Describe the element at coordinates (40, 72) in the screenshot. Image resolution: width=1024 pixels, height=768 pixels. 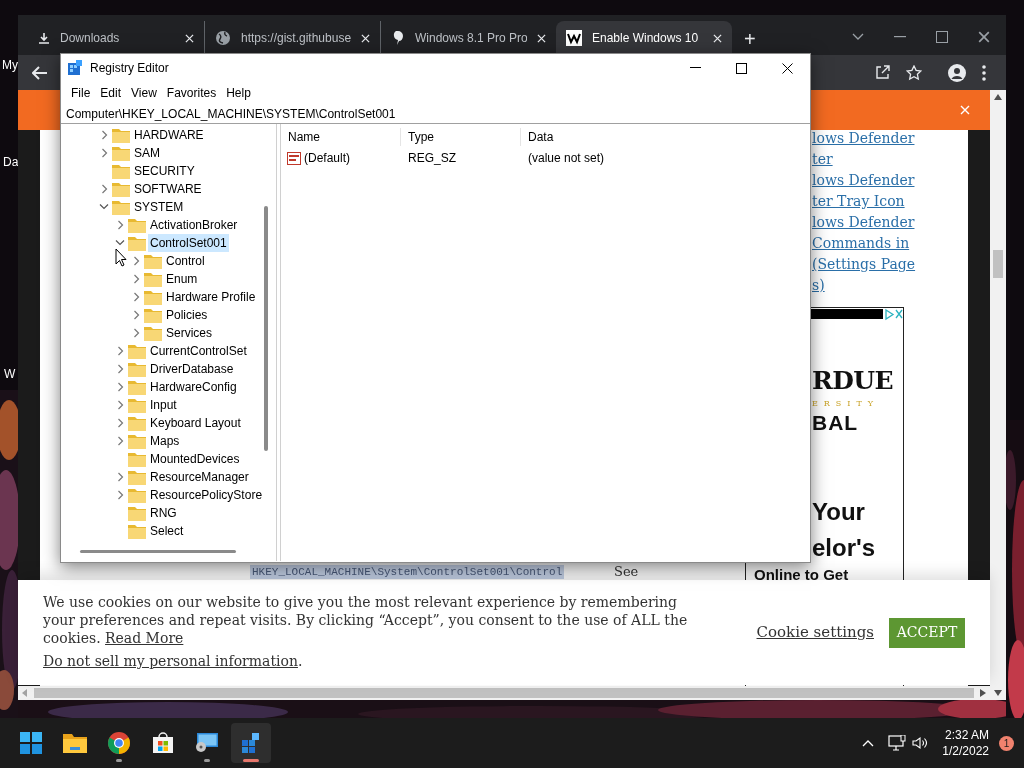
I see `back-icon` at that location.